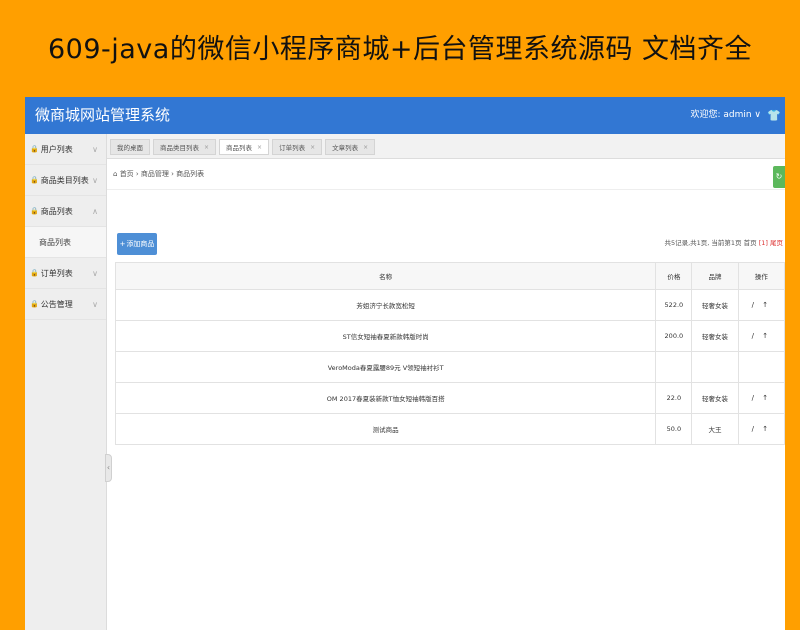 The height and width of the screenshot is (630, 800). Describe the element at coordinates (56, 149) in the screenshot. I see `sidebar-item-label: 用户列表` at that location.